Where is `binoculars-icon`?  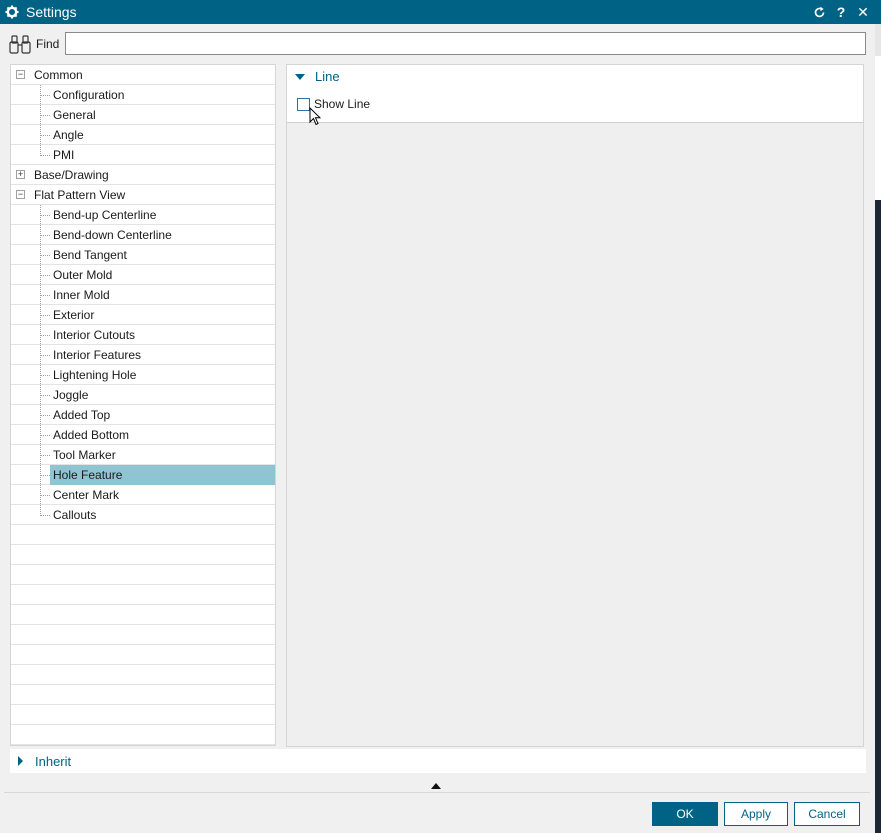
binoculars-icon is located at coordinates (20, 44).